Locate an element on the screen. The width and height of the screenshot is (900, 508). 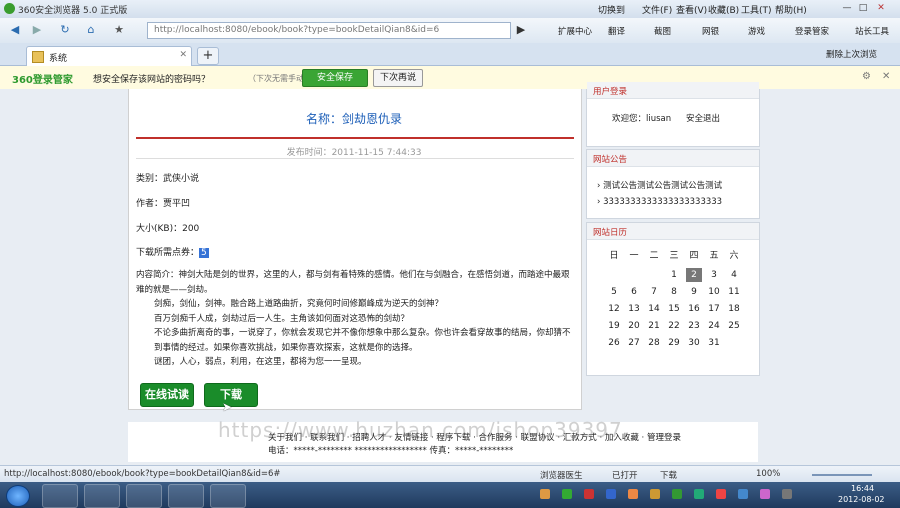
calendar-day: 7 is located at coordinates (654, 292).